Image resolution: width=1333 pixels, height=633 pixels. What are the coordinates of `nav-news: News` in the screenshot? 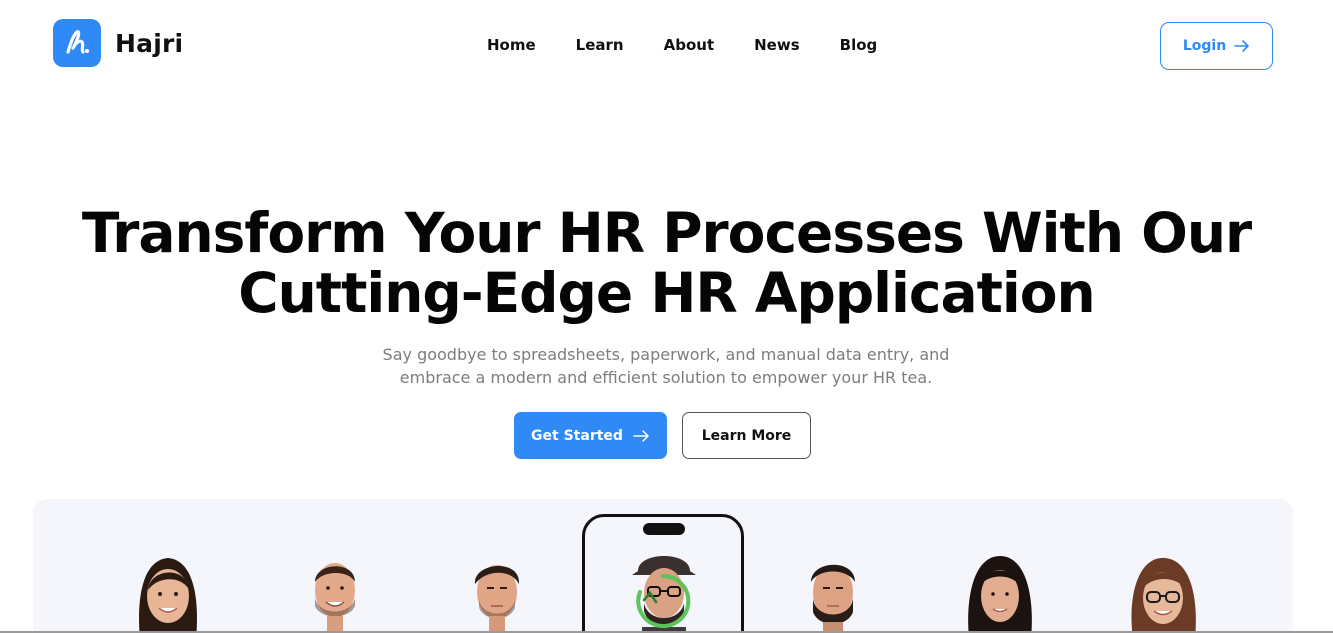 It's located at (777, 45).